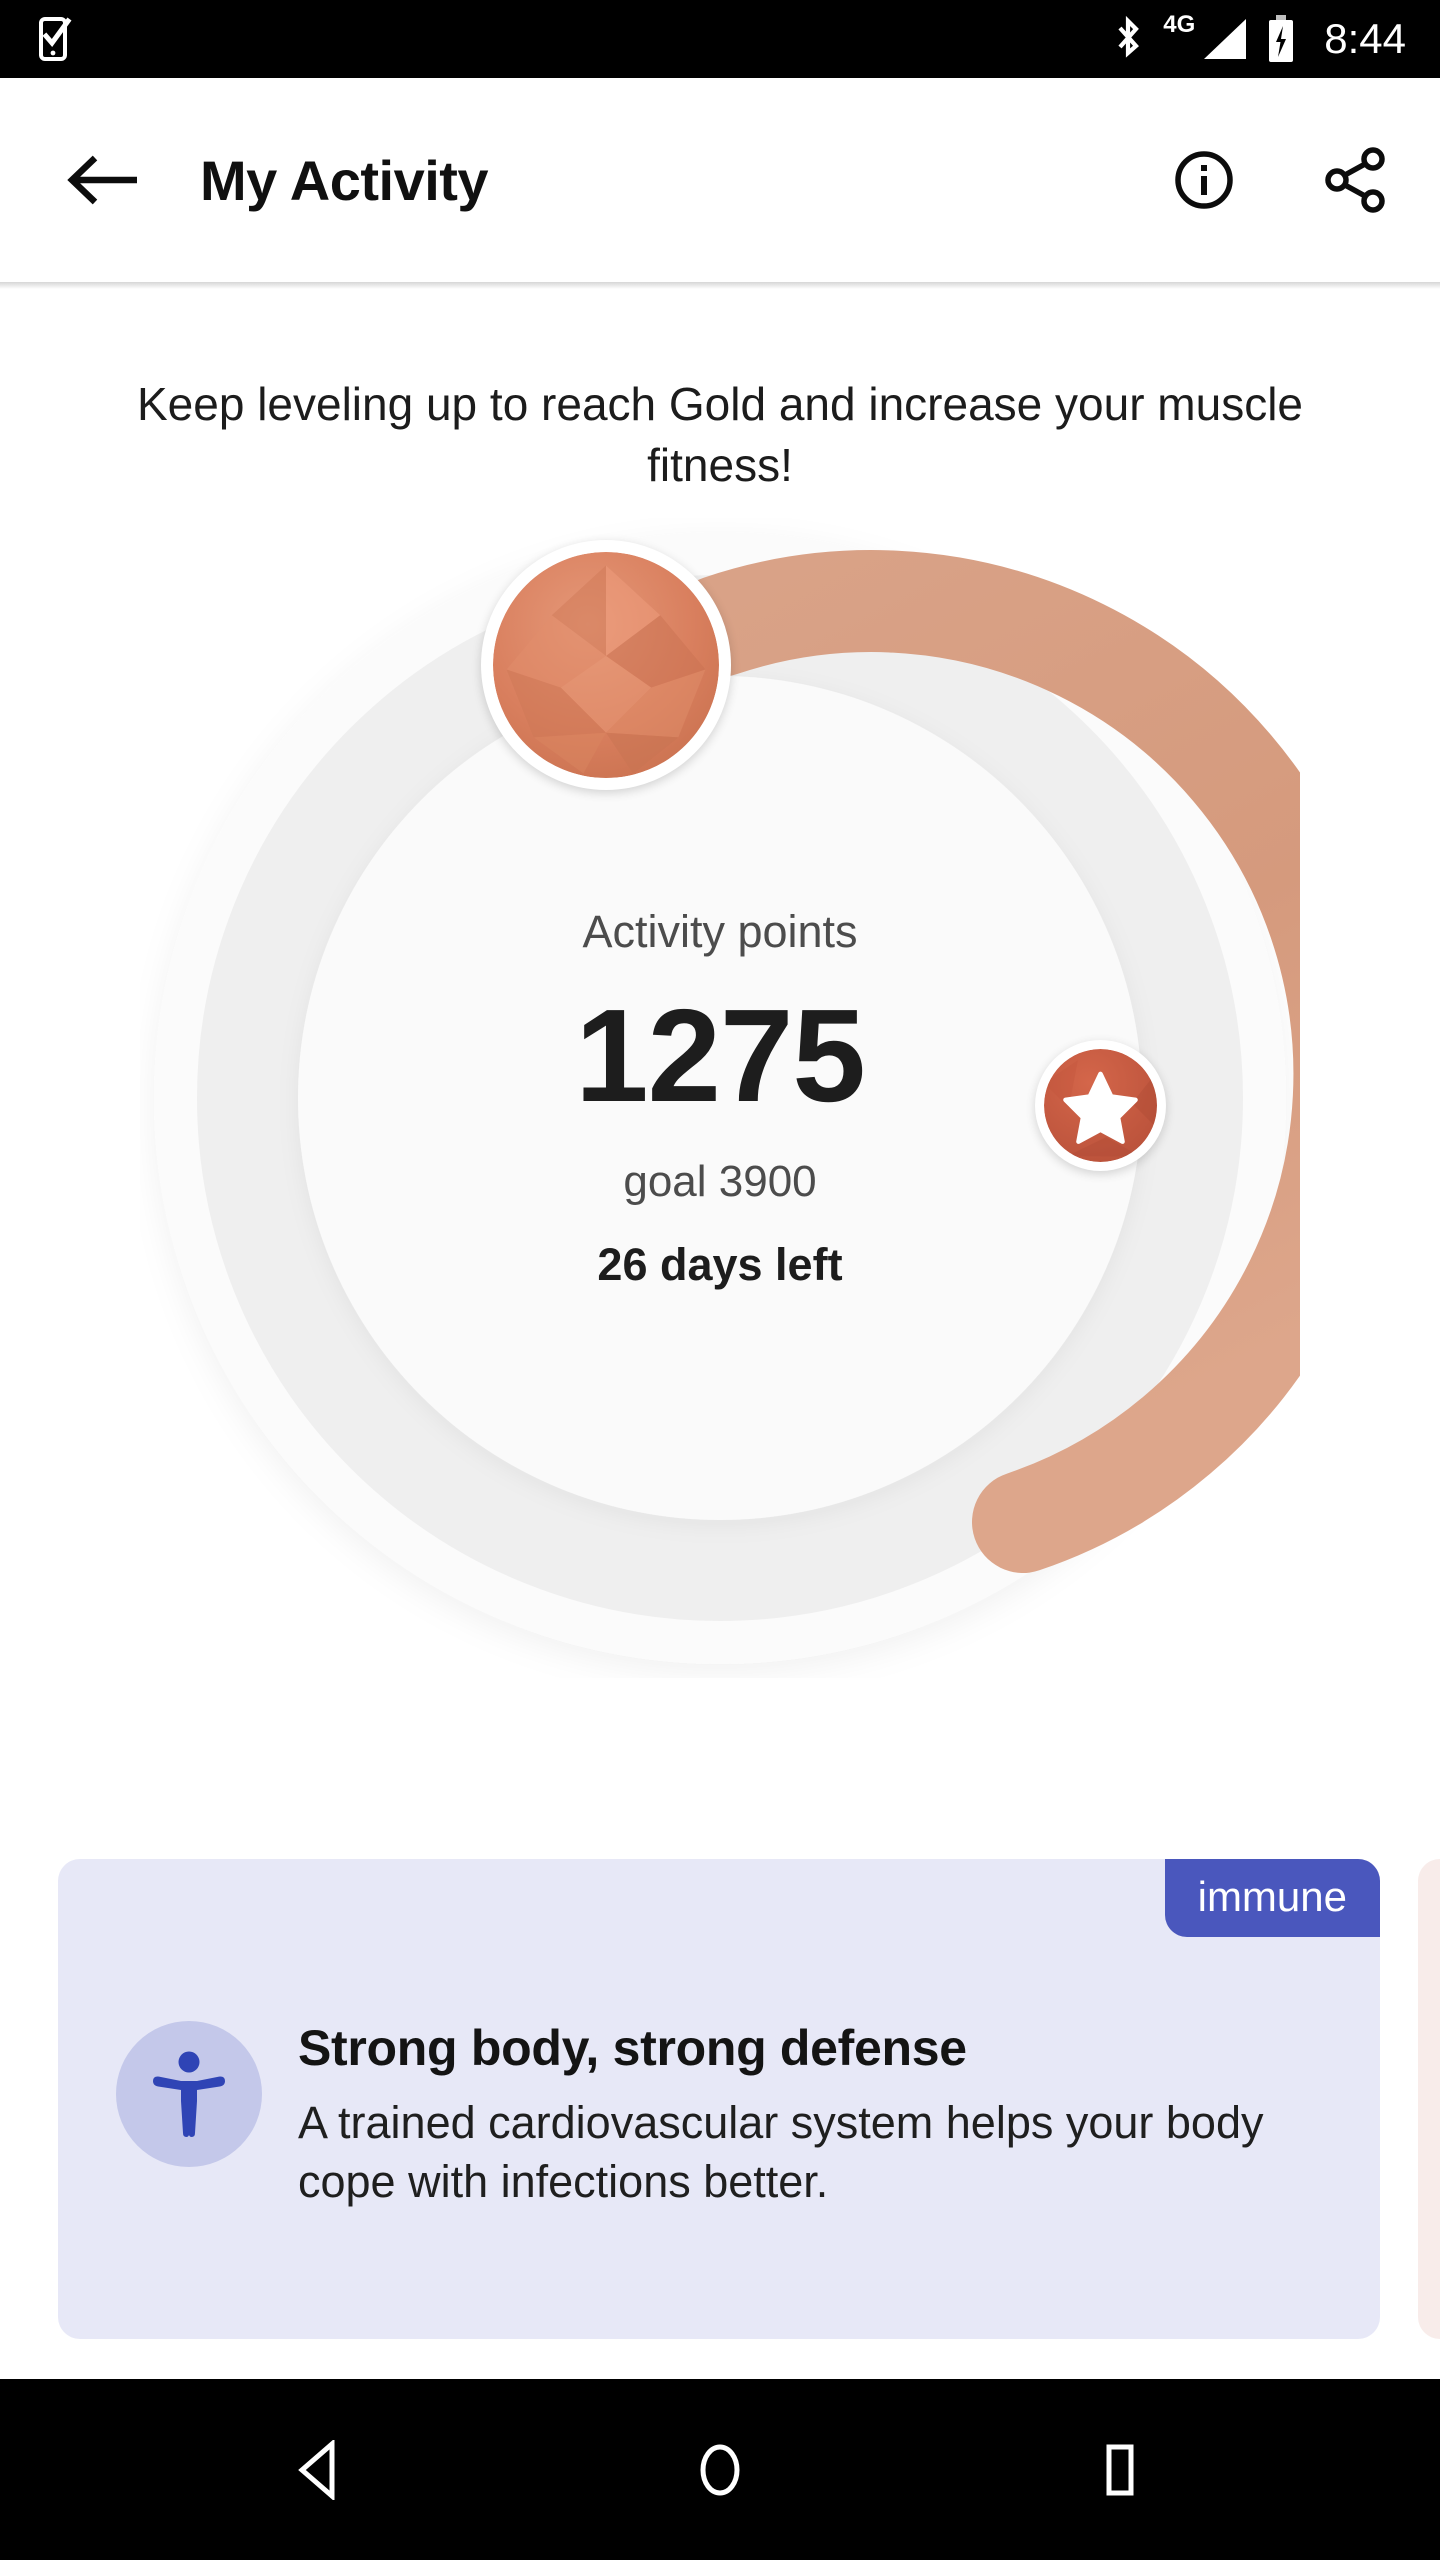  I want to click on status-bar-clock: 8:44, so click(1365, 38).